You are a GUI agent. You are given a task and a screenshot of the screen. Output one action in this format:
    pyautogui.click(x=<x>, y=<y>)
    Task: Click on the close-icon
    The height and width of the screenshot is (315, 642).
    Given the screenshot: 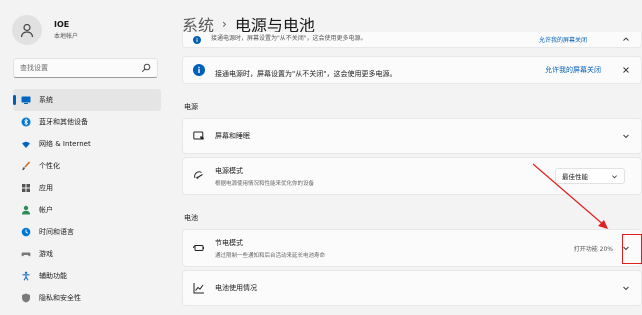 What is the action you would take?
    pyautogui.click(x=626, y=70)
    